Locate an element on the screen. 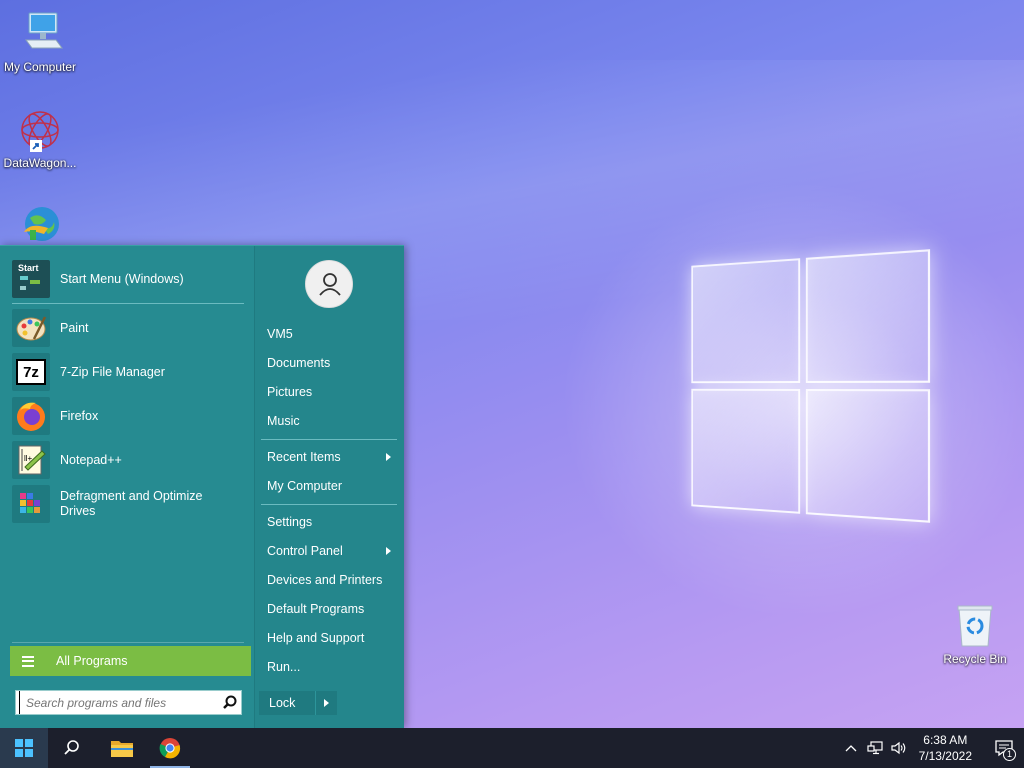 The image size is (1024, 768). network-button is located at coordinates (875, 748).